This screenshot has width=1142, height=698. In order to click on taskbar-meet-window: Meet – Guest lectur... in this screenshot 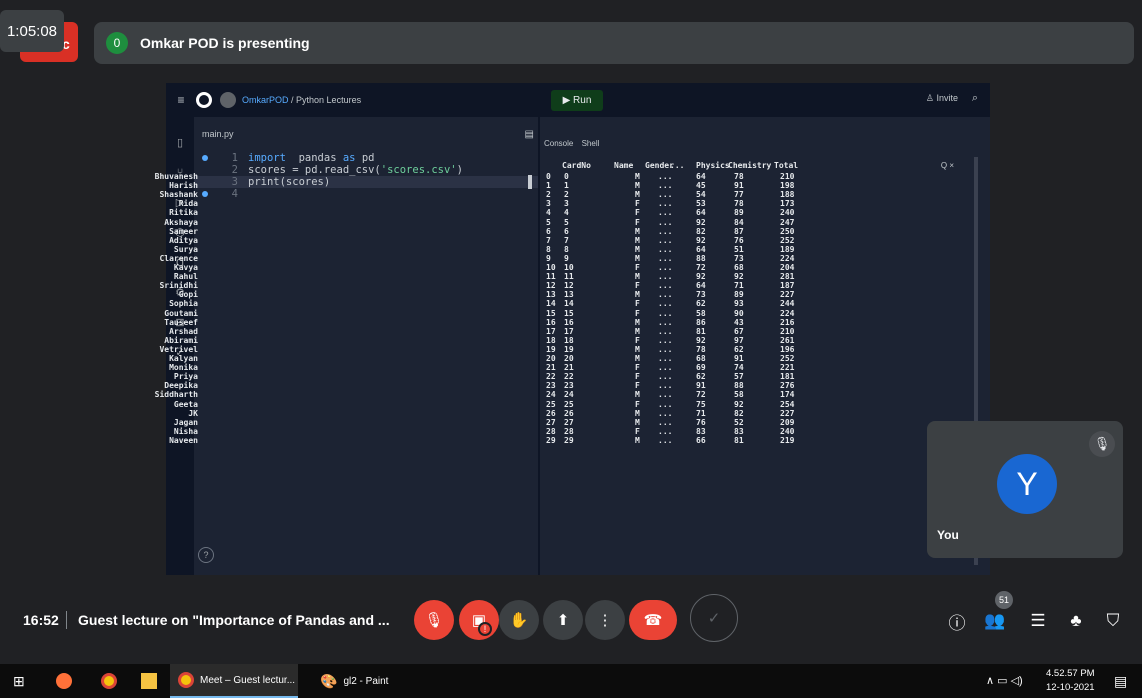, I will do `click(234, 681)`.